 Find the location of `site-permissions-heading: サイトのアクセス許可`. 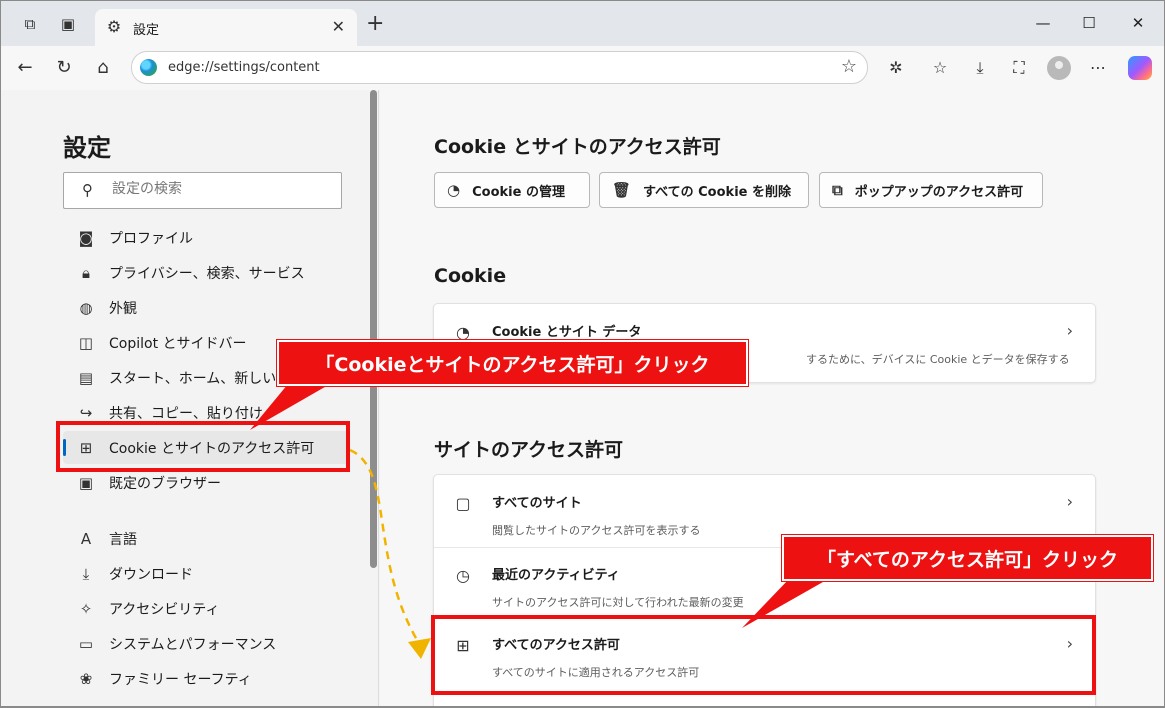

site-permissions-heading: サイトのアクセス許可 is located at coordinates (529, 450).